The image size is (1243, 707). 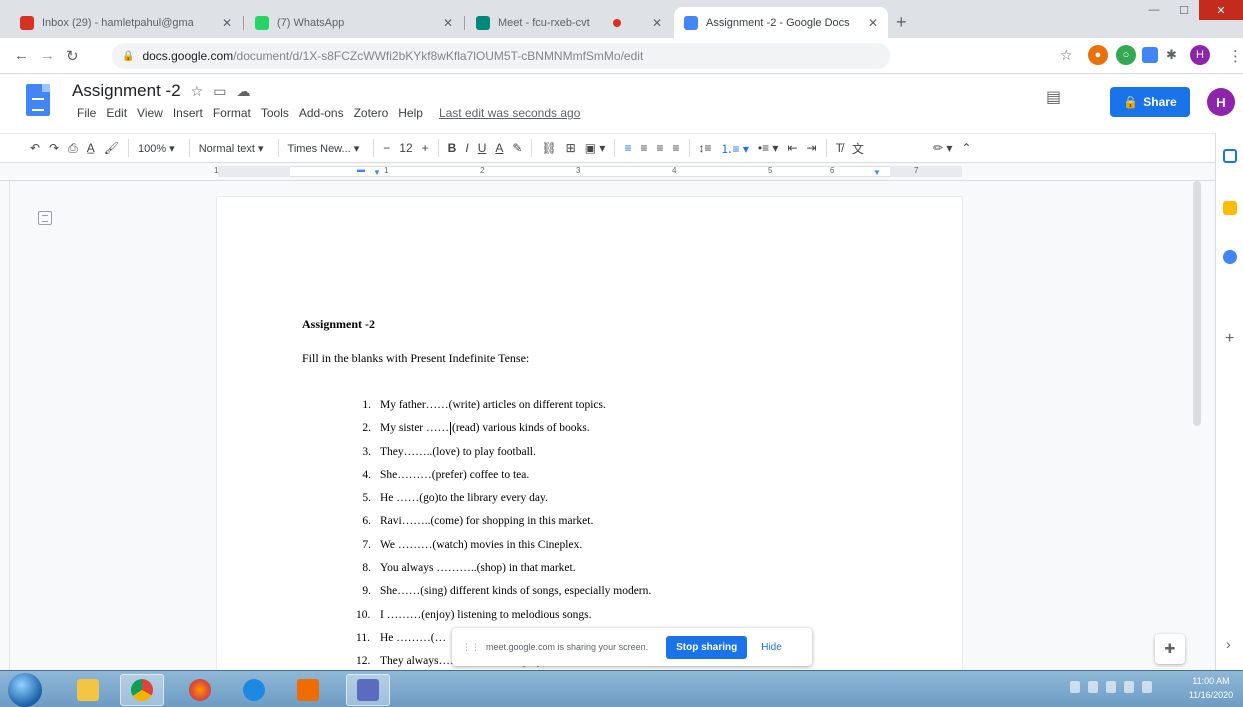 I want to click on minimize-button: —, so click(x=1154, y=10).